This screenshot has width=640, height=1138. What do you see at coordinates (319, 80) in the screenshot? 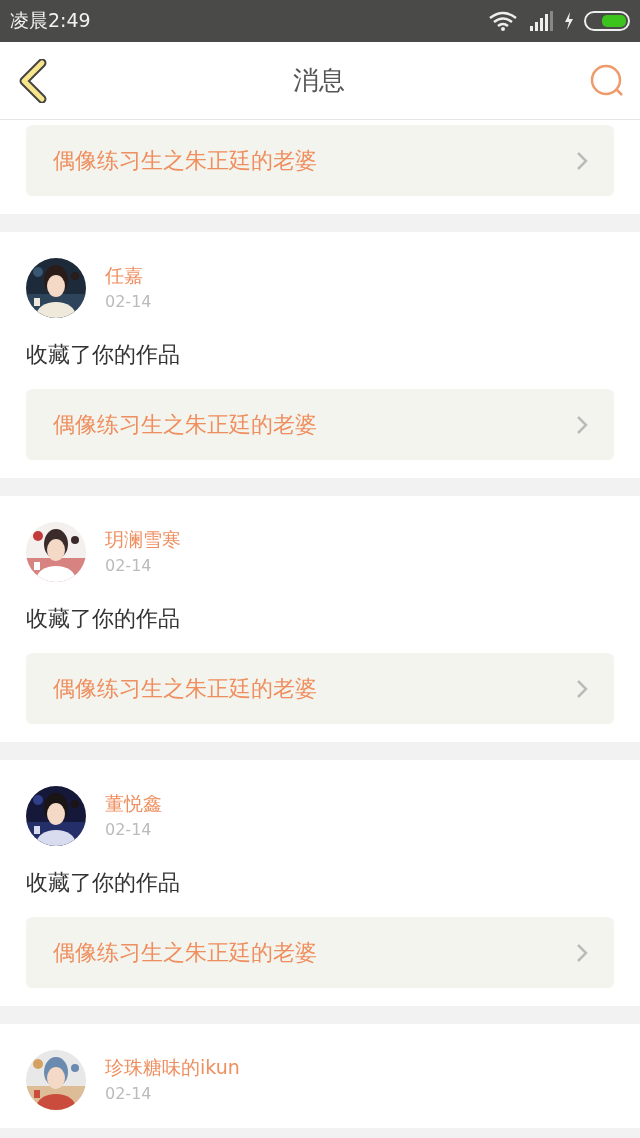
I see `page-title: 消息` at bounding box center [319, 80].